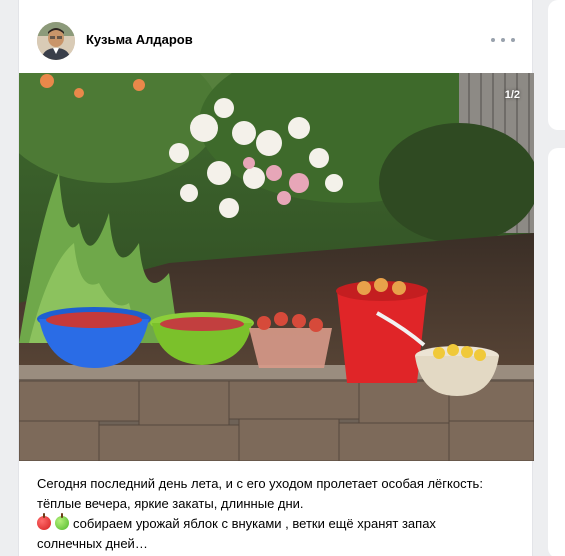  Describe the element at coordinates (139, 39) in the screenshot. I see `author-name: Кузьма Алдаров` at that location.